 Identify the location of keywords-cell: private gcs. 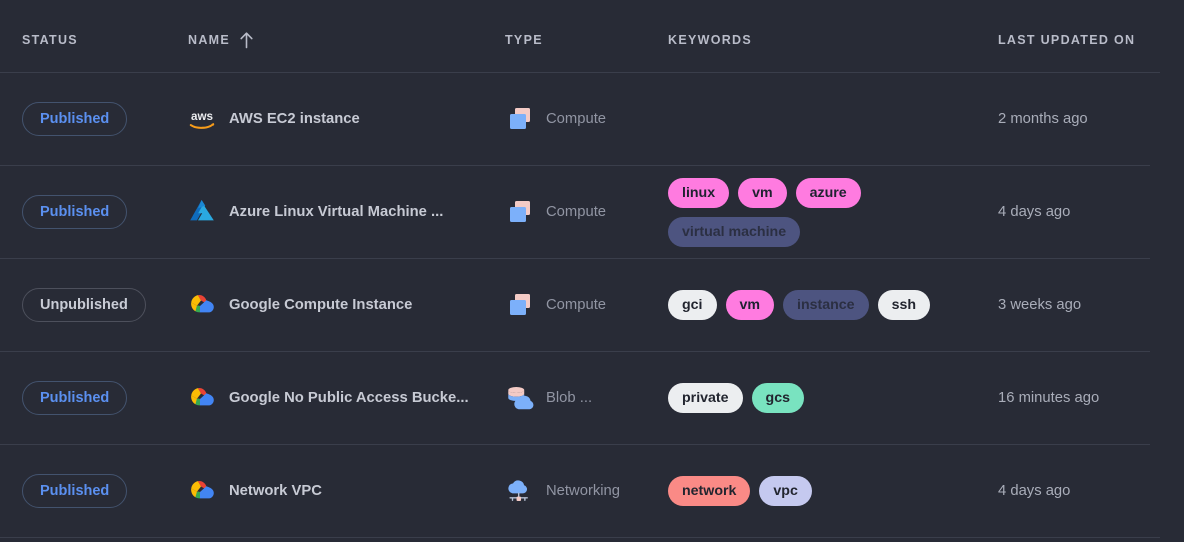
(833, 398).